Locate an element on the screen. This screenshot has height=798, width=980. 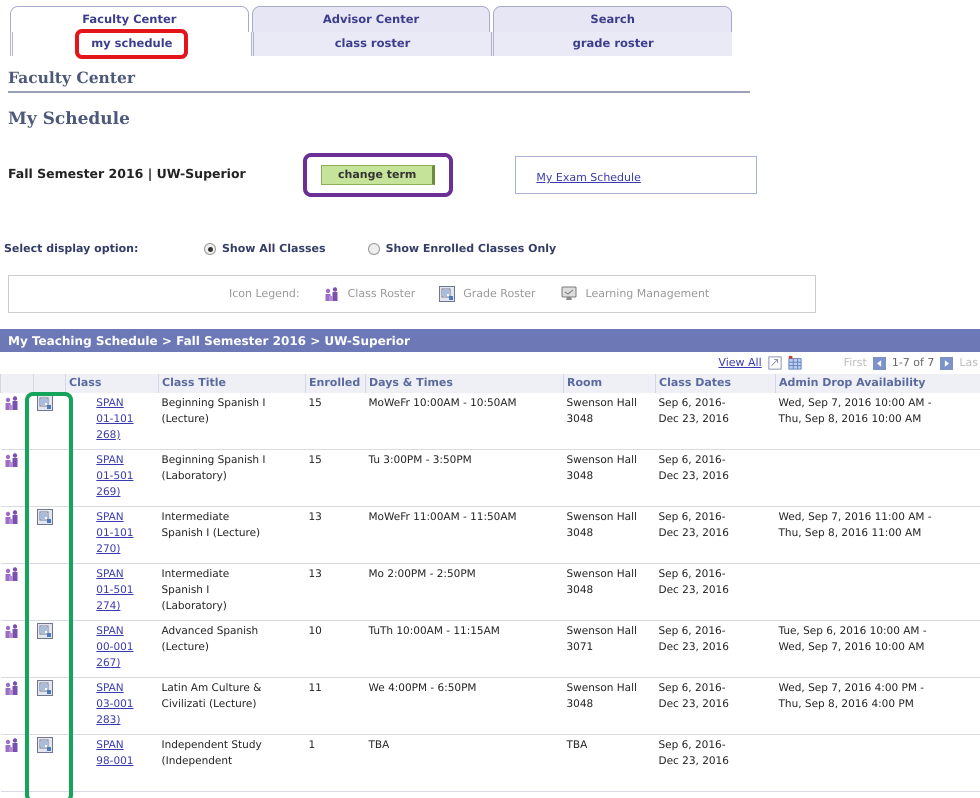
class-link: SPAN 01-501 269) is located at coordinates (115, 476).